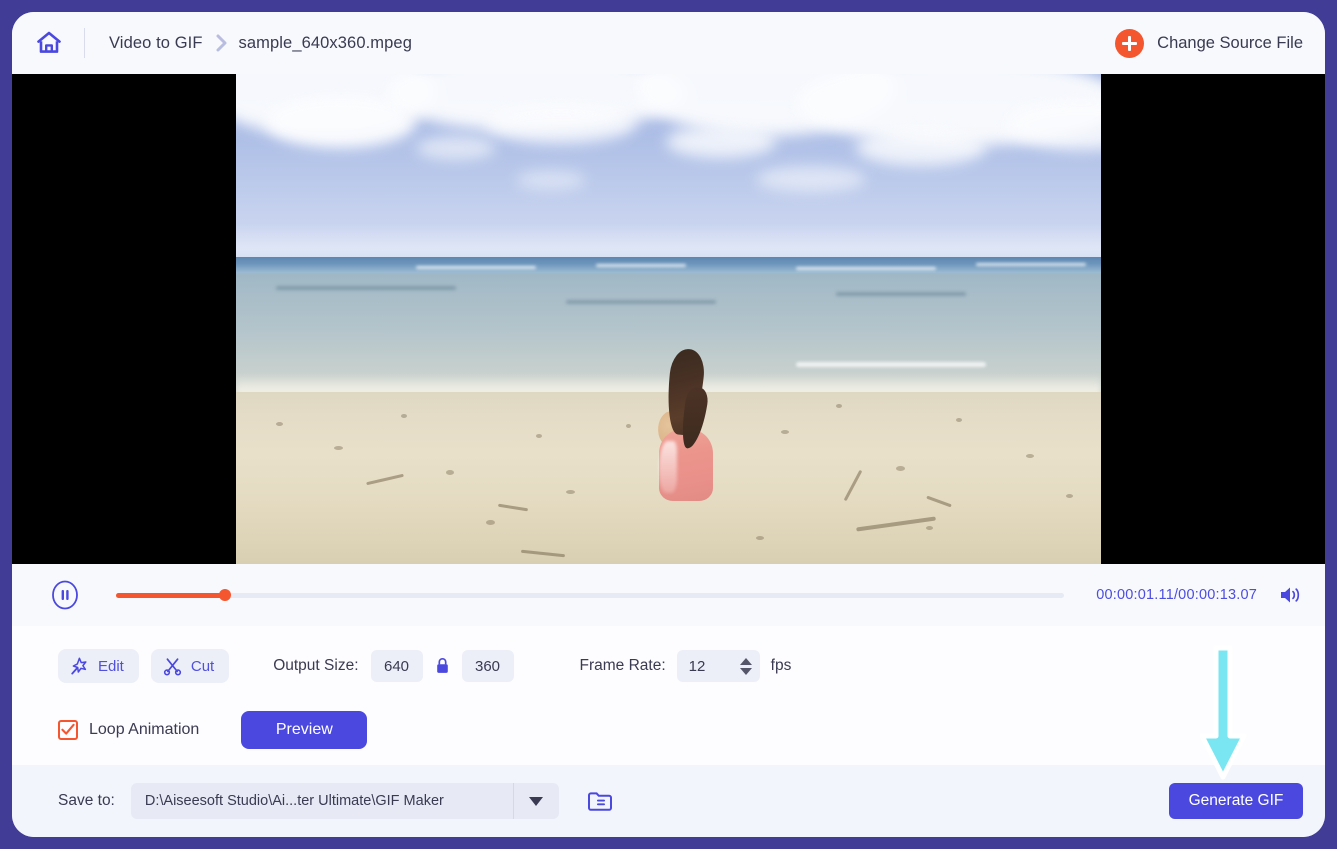  Describe the element at coordinates (325, 42) in the screenshot. I see `breadcrumb-file: sample_640x360.mpeg` at that location.